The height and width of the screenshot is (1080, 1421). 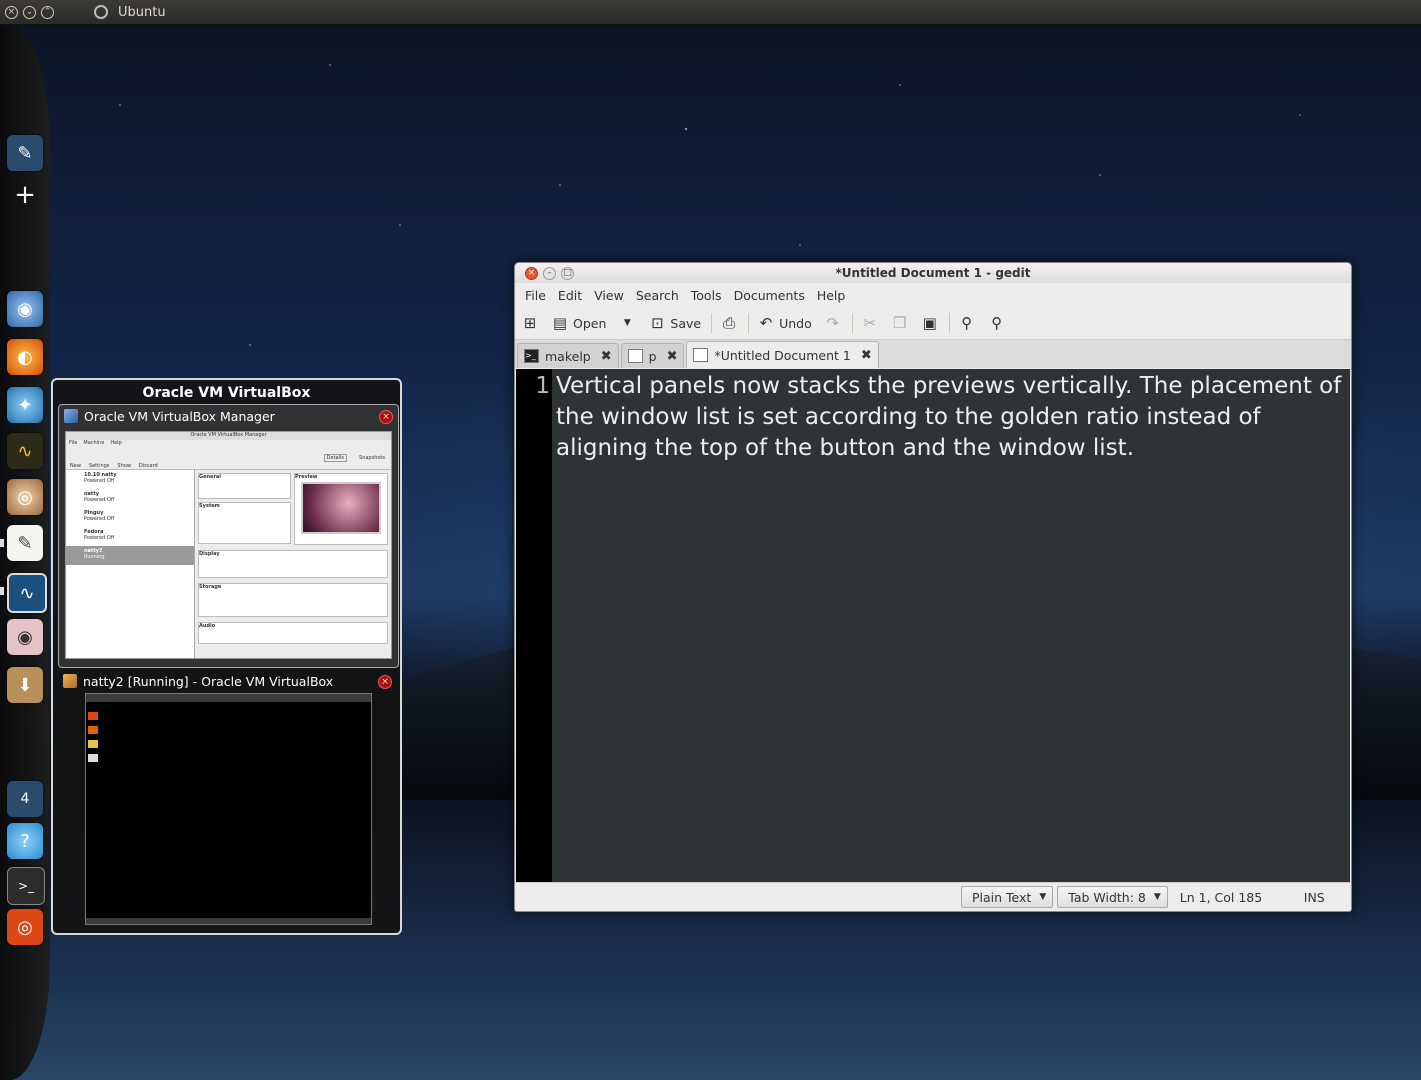 I want to click on open-recent-dropdown: ▼, so click(x=627, y=323).